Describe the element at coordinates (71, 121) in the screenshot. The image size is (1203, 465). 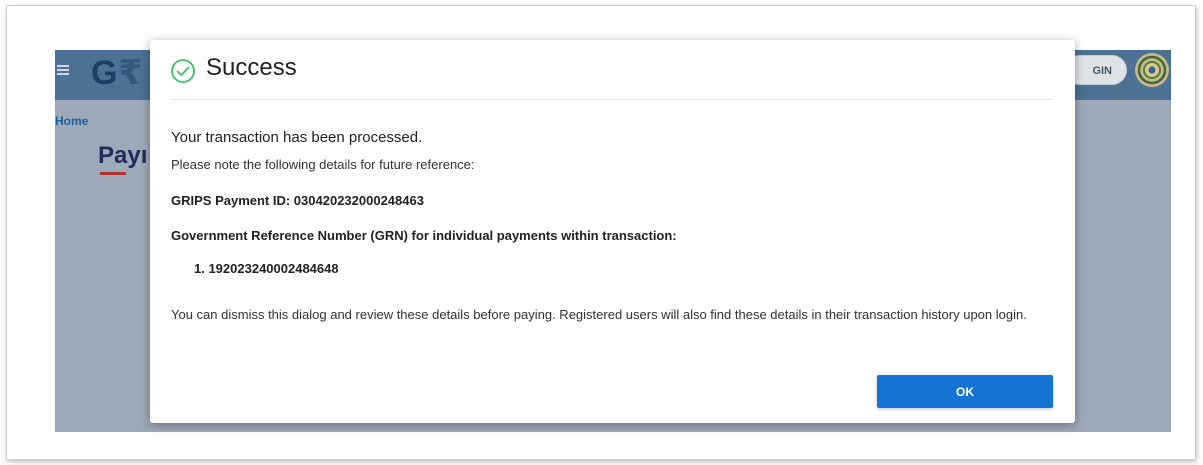
I see `breadcrumb-home: Home` at that location.